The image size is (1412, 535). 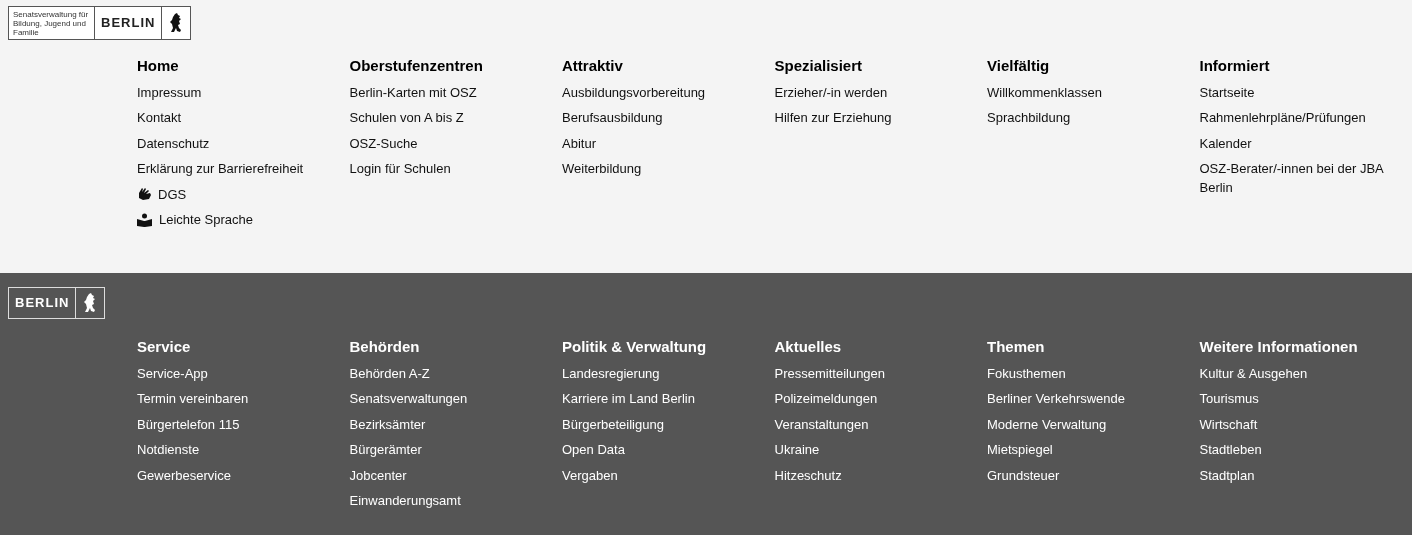 I want to click on footer-link: Fokusthemen, so click(x=1026, y=373).